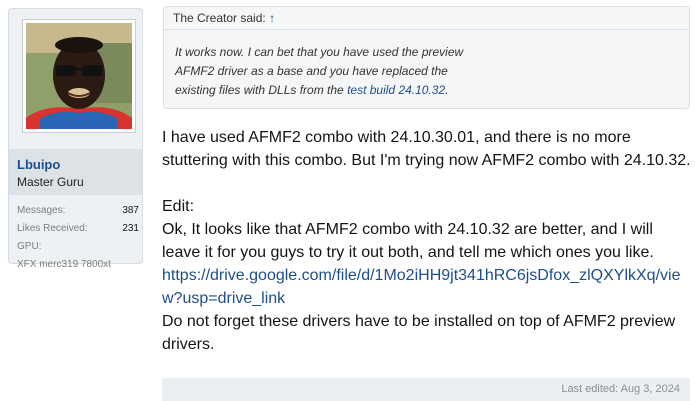 This screenshot has width=695, height=401. Describe the element at coordinates (75, 172) in the screenshot. I see `user-info: Lbuipo Master Guru` at that location.